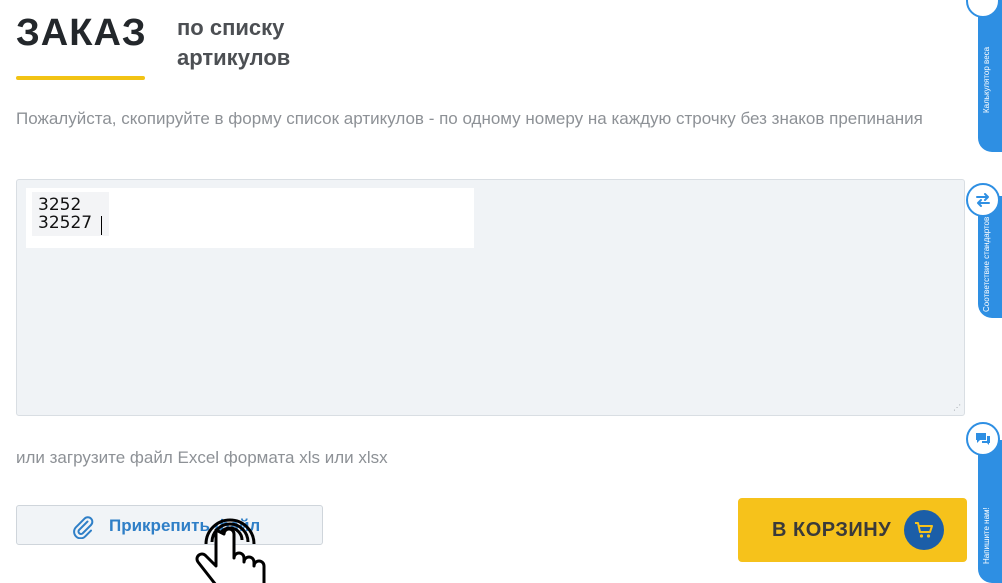 The height and width of the screenshot is (583, 1002). Describe the element at coordinates (986, 80) in the screenshot. I see `side-tab-label: Калькулятор веса` at that location.